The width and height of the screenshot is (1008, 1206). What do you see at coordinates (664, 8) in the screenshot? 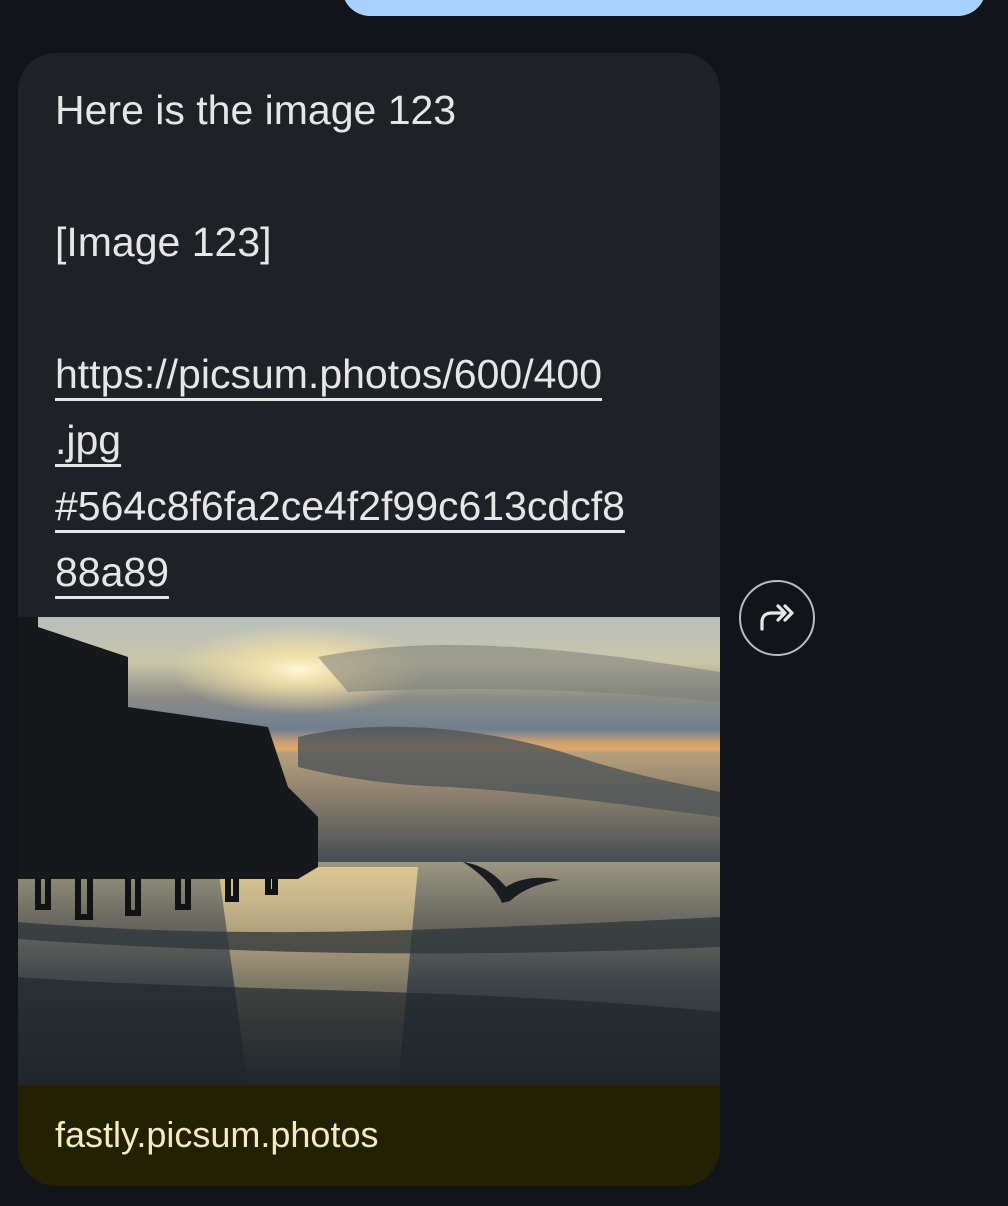
I see `sent-message-bubble` at bounding box center [664, 8].